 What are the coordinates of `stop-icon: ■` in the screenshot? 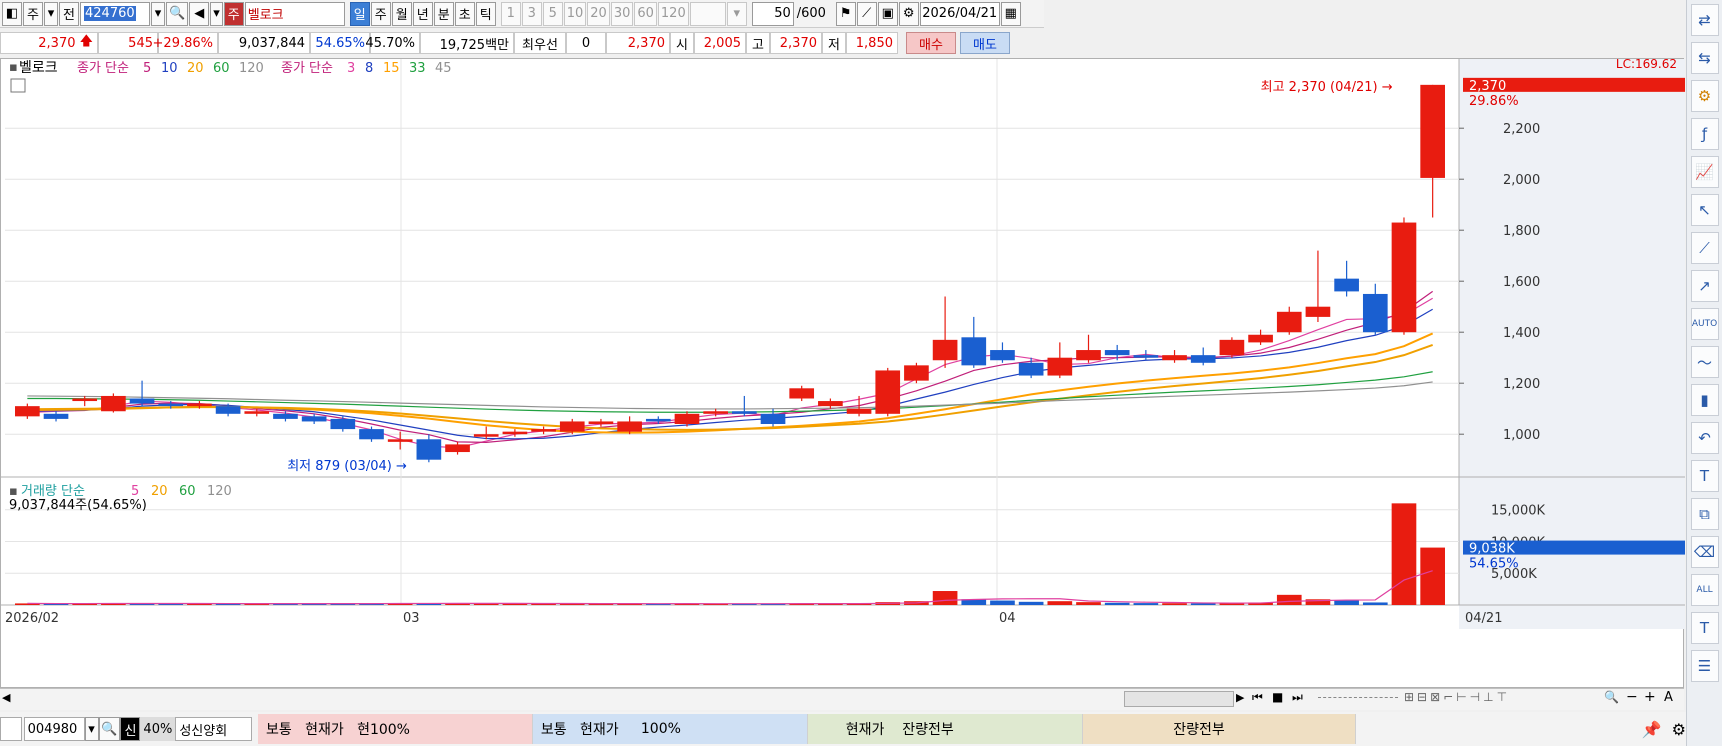 It's located at (1277, 697).